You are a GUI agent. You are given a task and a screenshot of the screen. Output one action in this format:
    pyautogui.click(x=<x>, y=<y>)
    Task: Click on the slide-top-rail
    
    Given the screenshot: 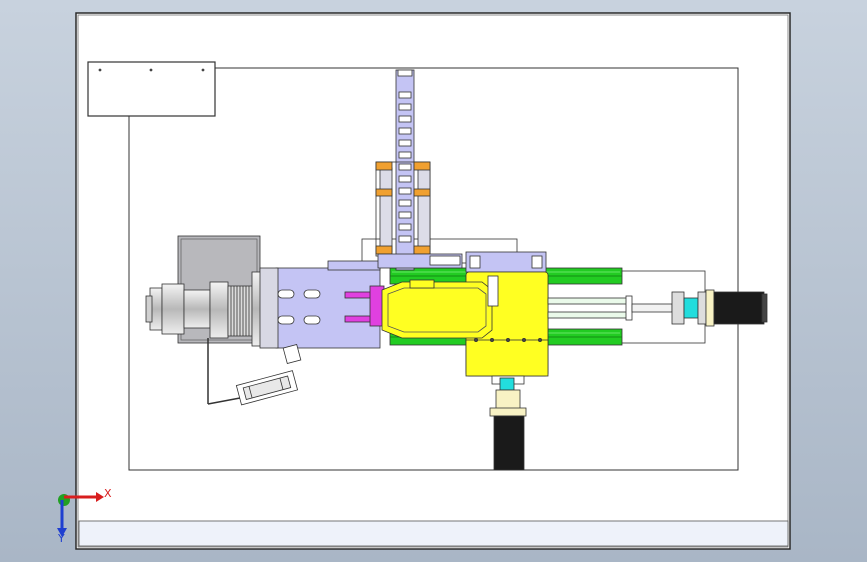 What is the action you would take?
    pyautogui.click(x=354, y=265)
    